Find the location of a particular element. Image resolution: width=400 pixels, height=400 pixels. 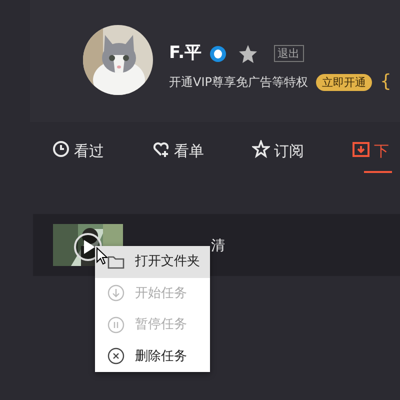

tab: 看过 is located at coordinates (78, 155).